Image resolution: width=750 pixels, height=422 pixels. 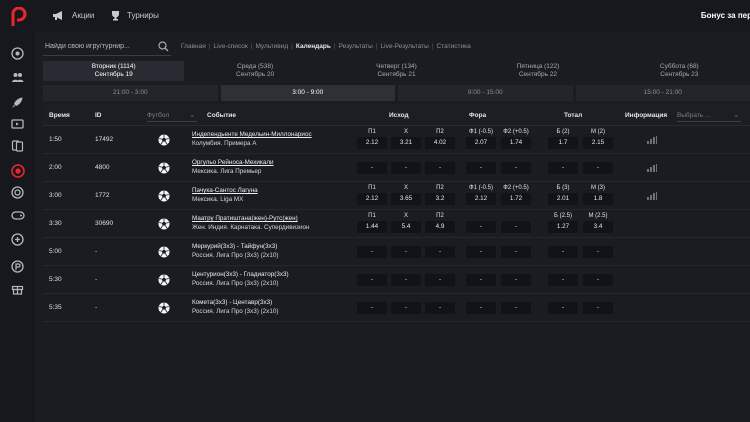 What do you see at coordinates (679, 71) in the screenshot?
I see `day-tab: Суббота (68) Сентябрь 23` at bounding box center [679, 71].